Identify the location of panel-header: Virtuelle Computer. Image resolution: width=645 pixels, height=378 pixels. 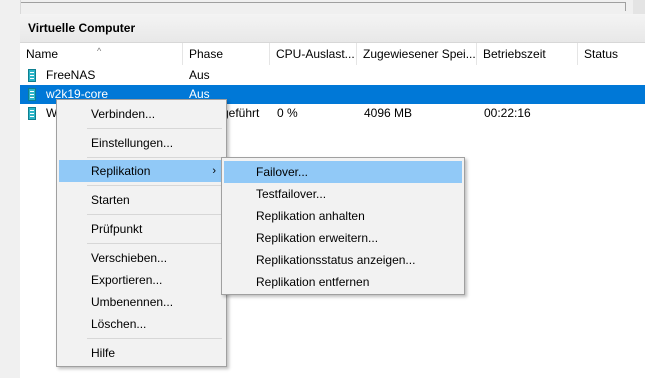
(332, 28).